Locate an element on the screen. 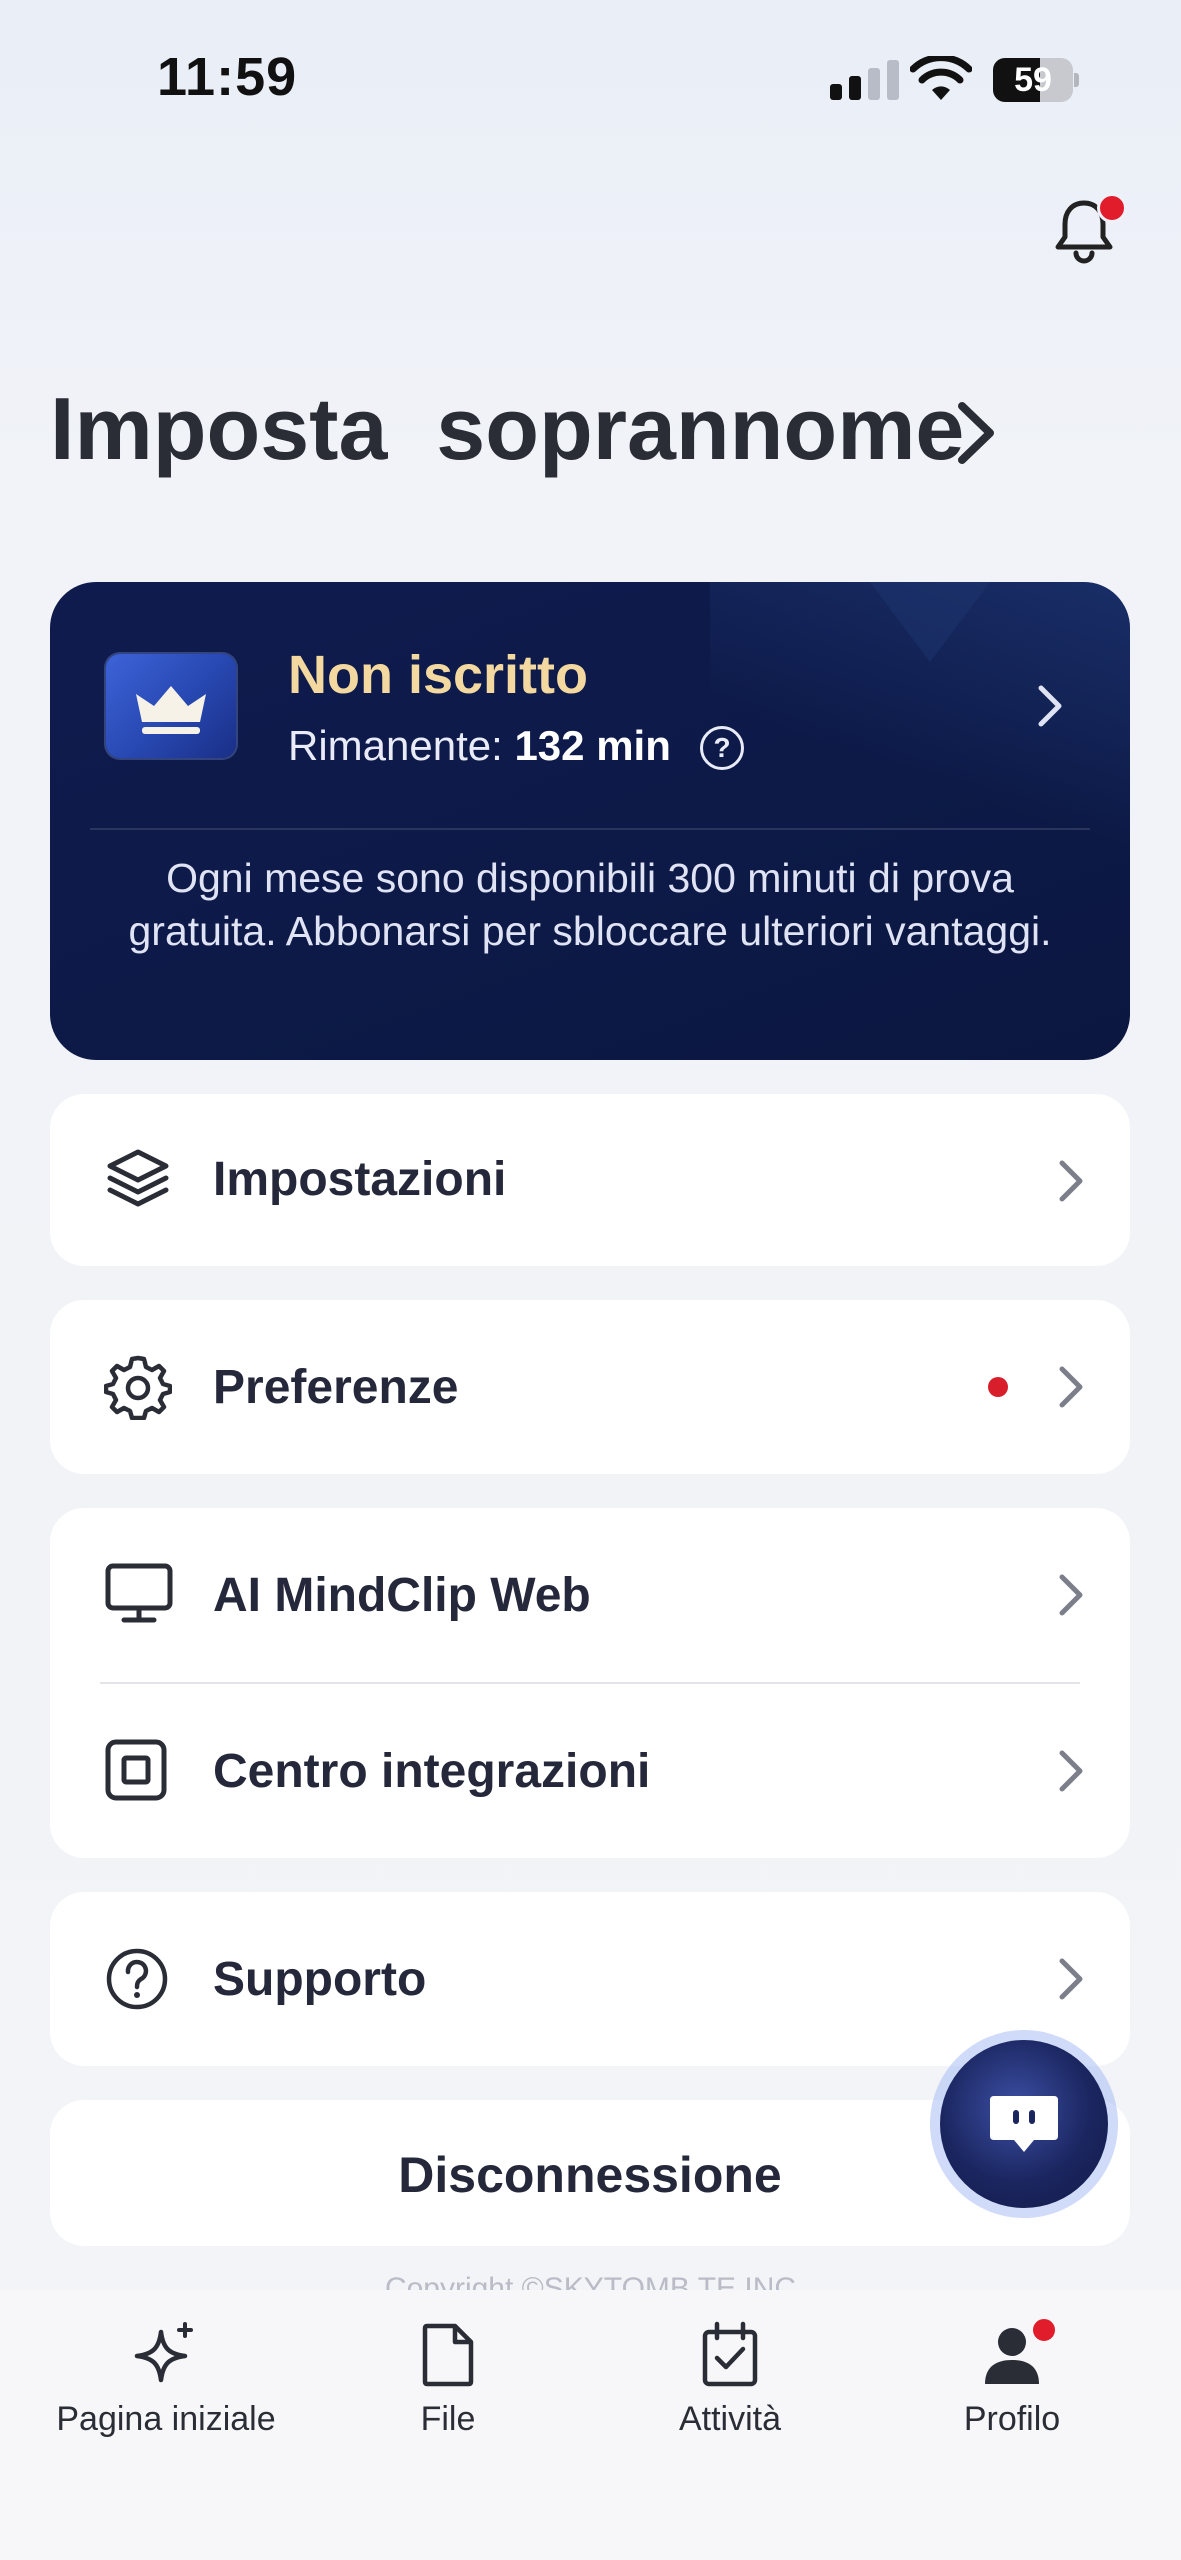 This screenshot has width=1181, height=2560. chat-bubble-icon is located at coordinates (1024, 2124).